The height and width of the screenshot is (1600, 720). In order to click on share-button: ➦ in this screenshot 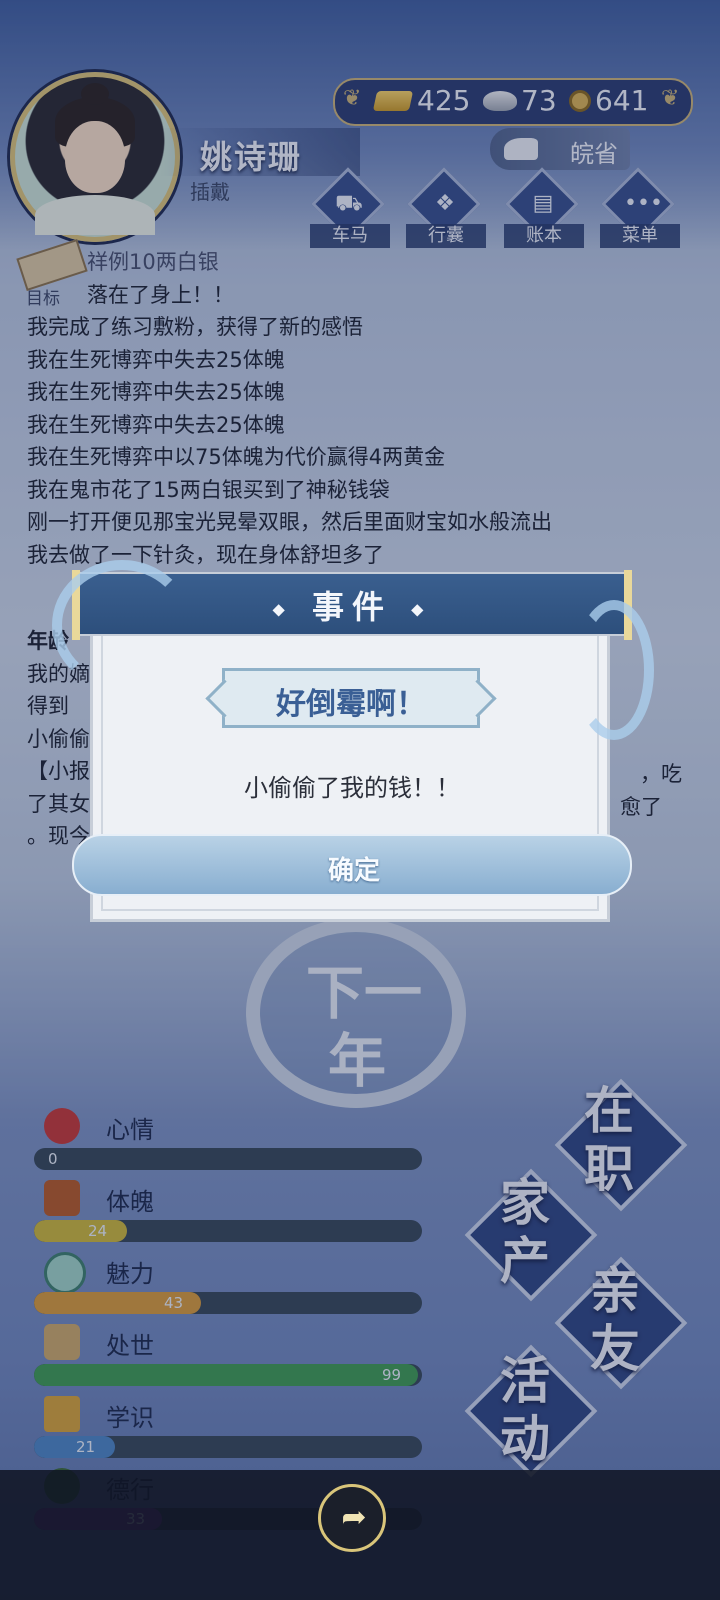, I will do `click(352, 1518)`.